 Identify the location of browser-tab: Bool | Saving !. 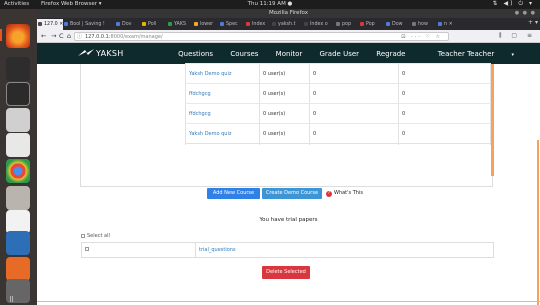
(89, 24).